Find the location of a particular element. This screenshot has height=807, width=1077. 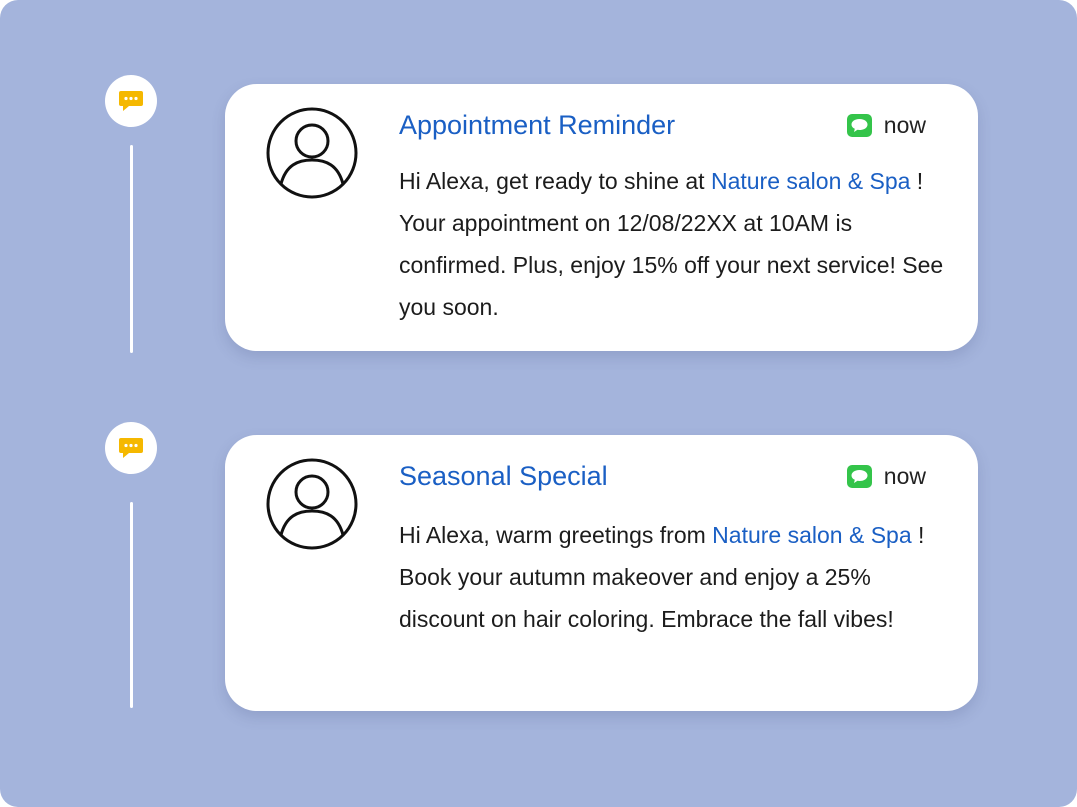

notification-title: Appointment Reminder is located at coordinates (537, 125).